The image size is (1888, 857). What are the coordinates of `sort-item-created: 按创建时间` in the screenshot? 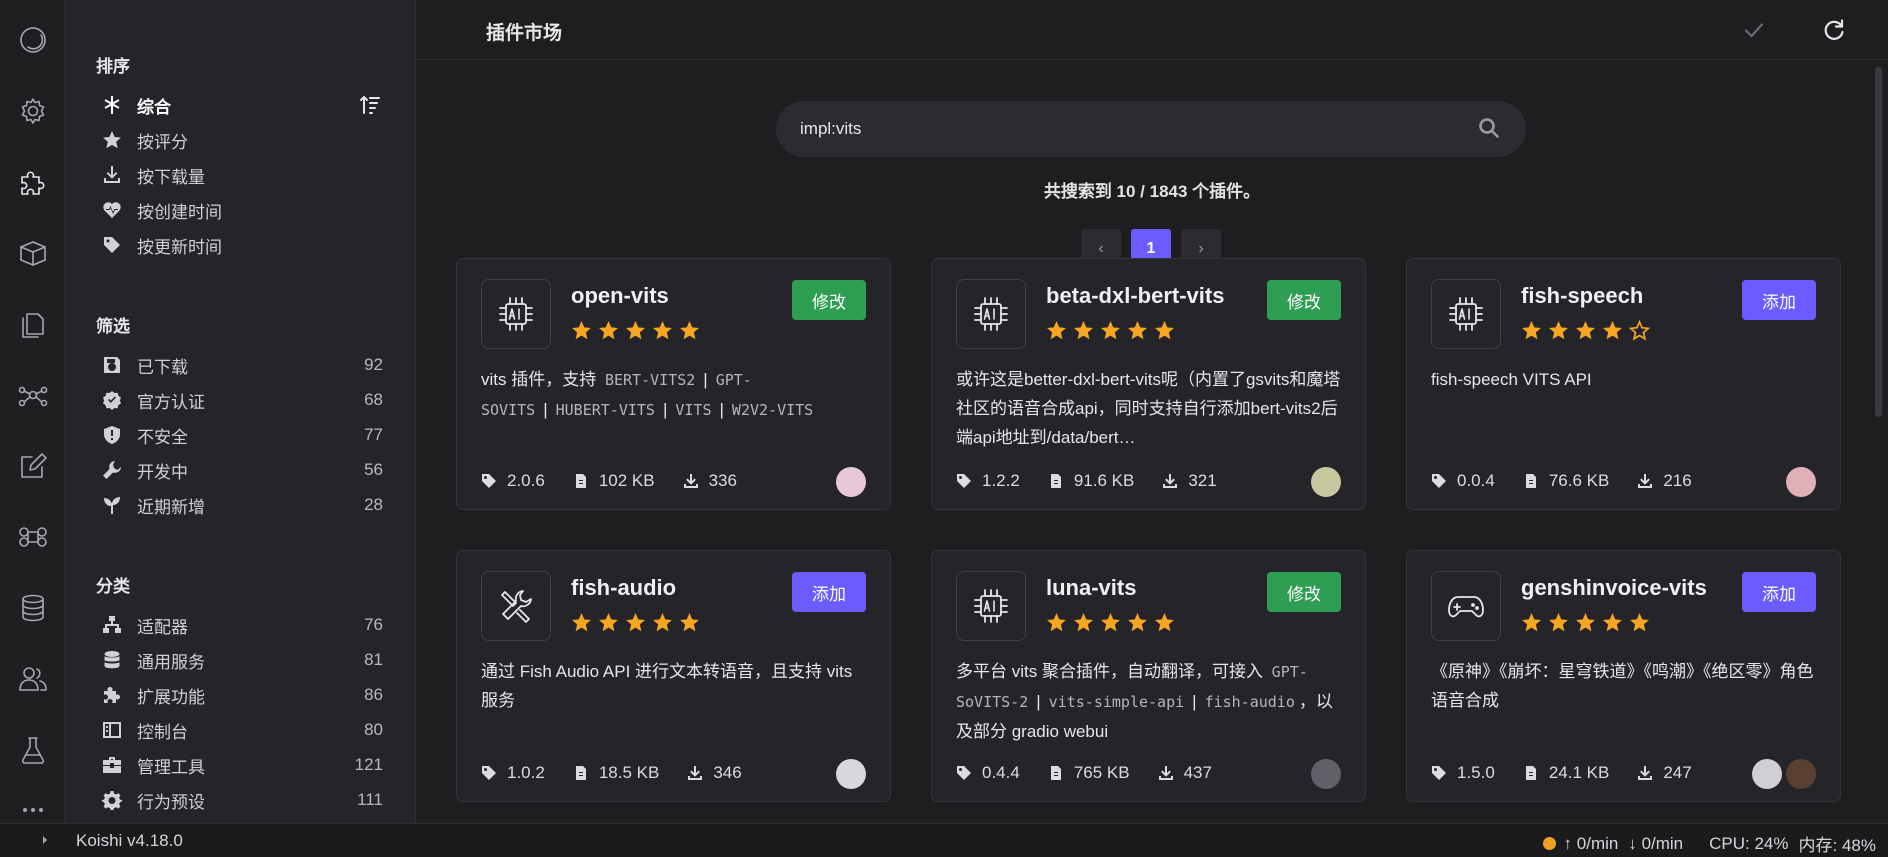 It's located at (242, 210).